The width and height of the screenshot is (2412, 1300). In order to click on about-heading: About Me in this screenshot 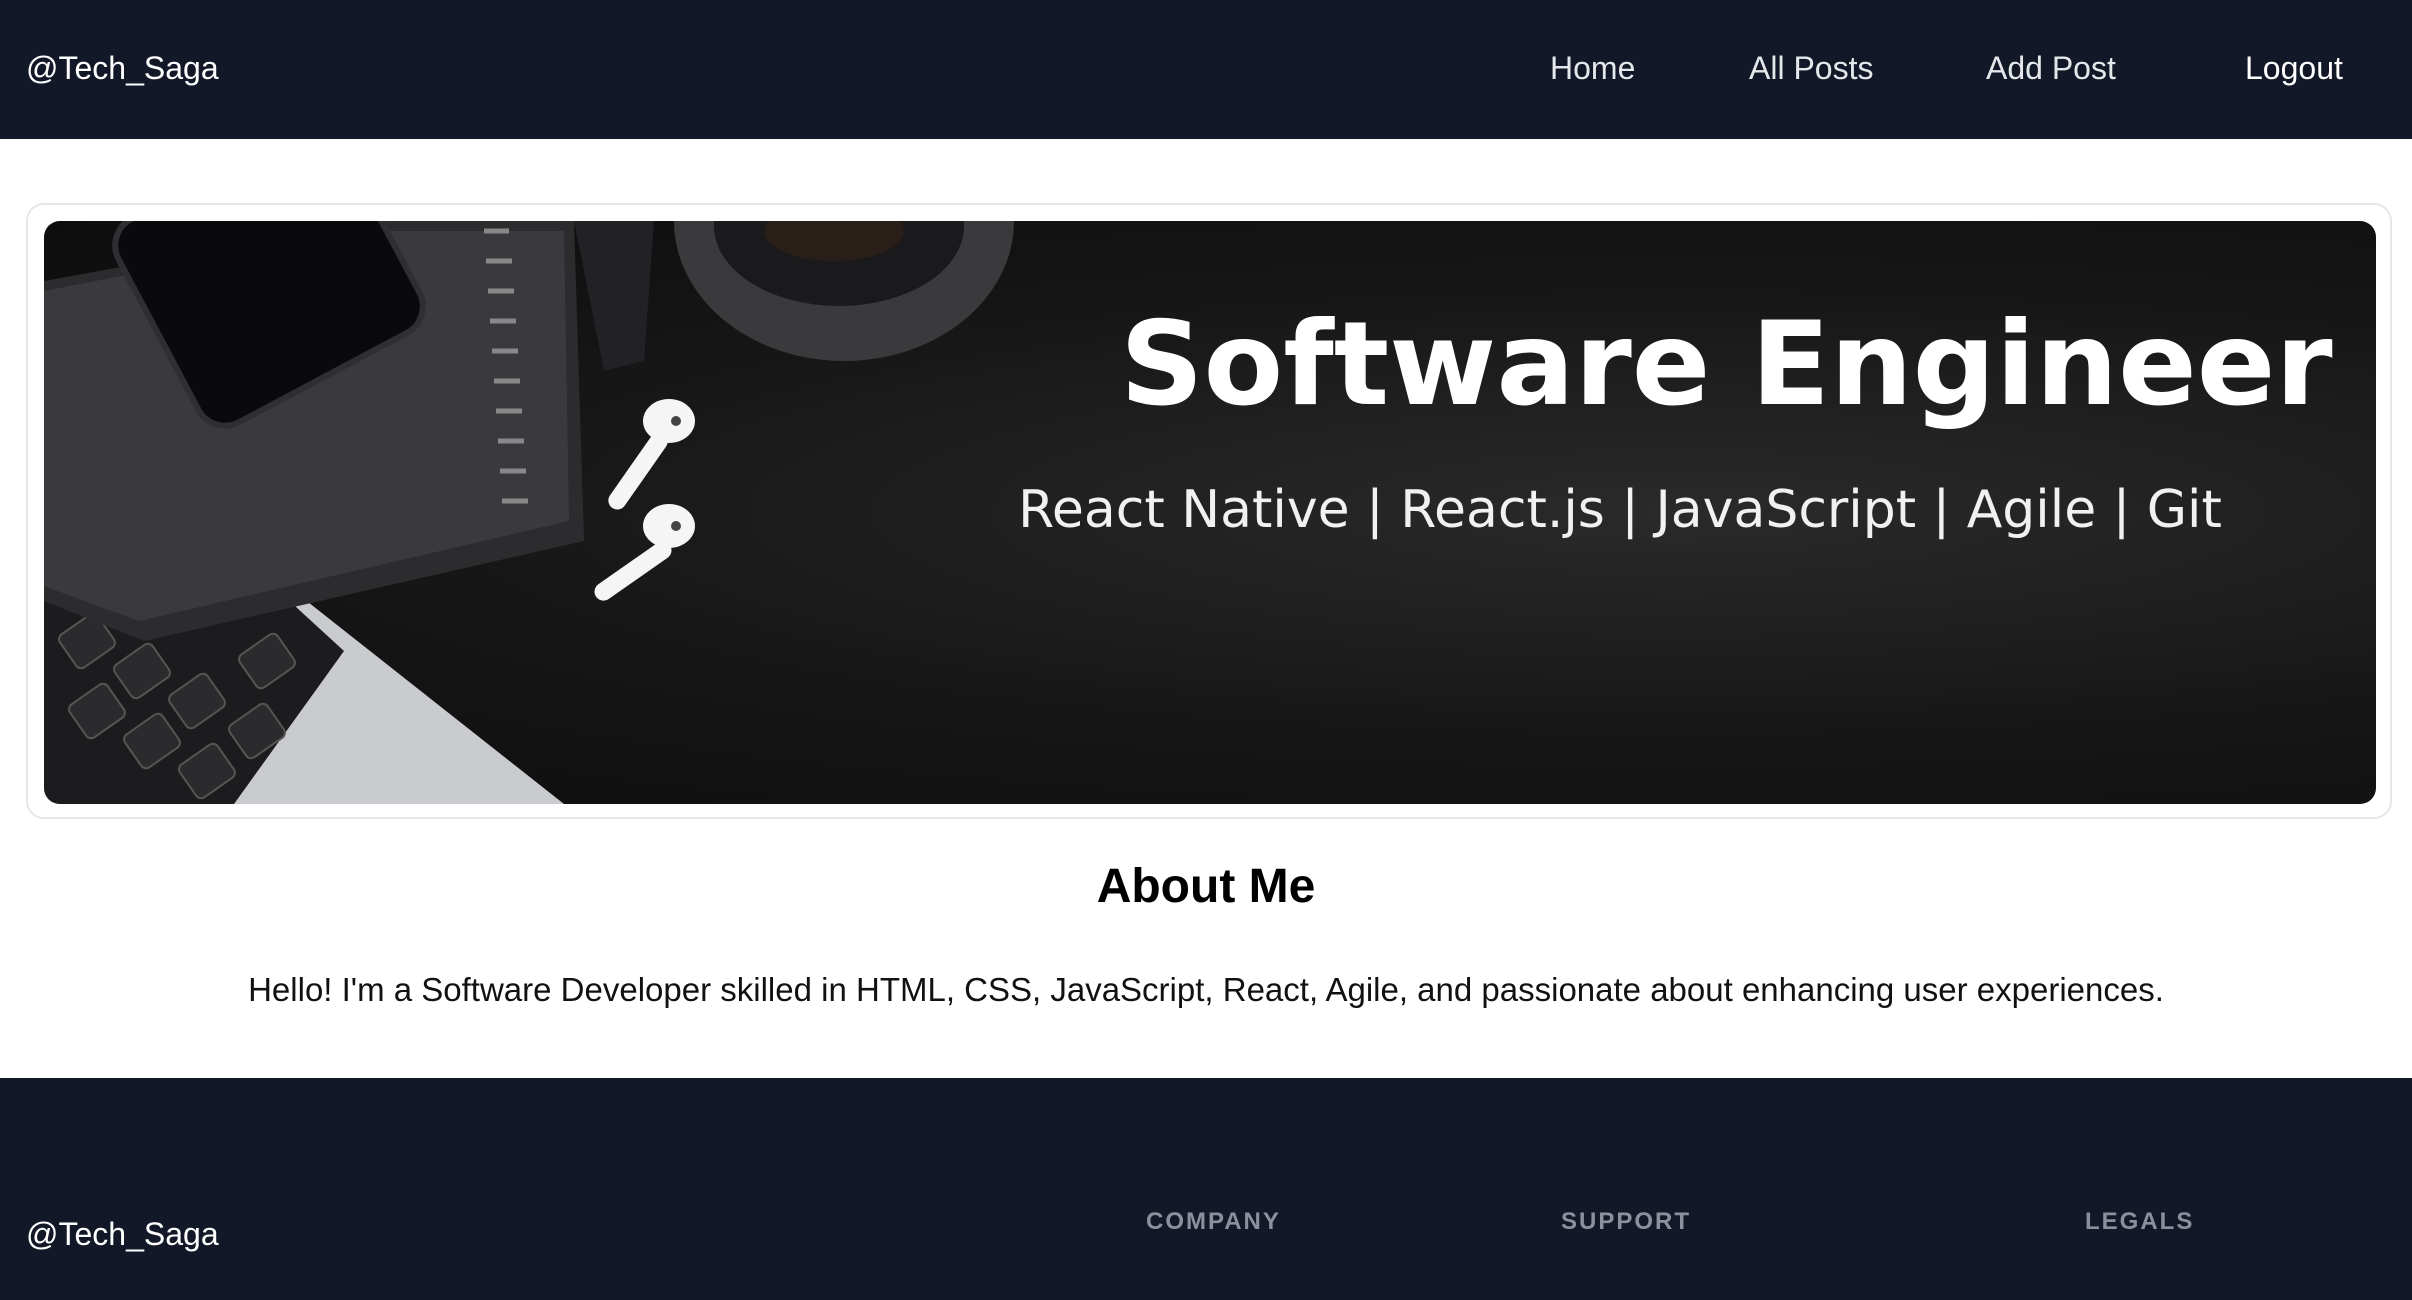, I will do `click(1206, 886)`.